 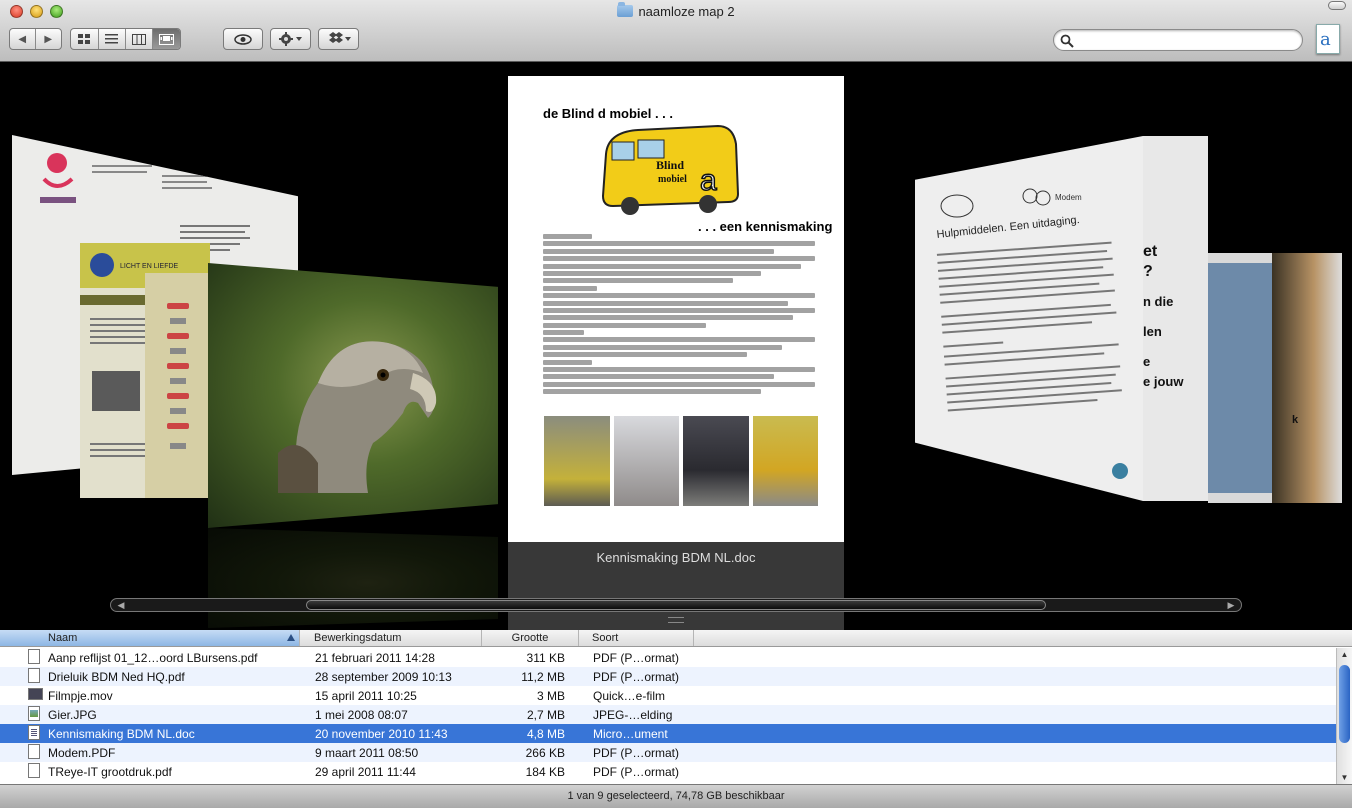 What do you see at coordinates (1152, 331) in the screenshot?
I see `svg-text: len` at bounding box center [1152, 331].